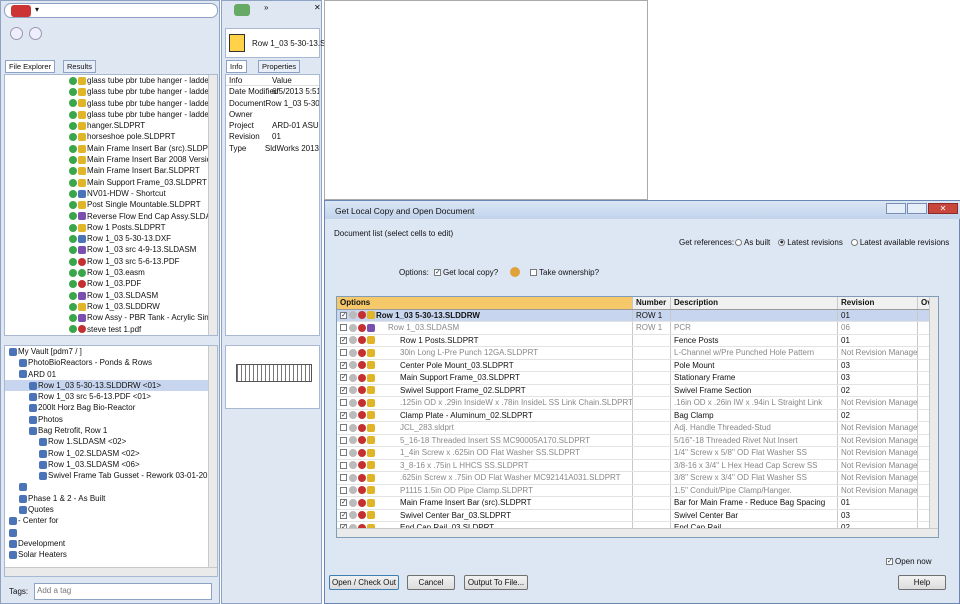 The width and height of the screenshot is (960, 604). I want to click on open-checkout-button: Open / Check Out, so click(364, 582).